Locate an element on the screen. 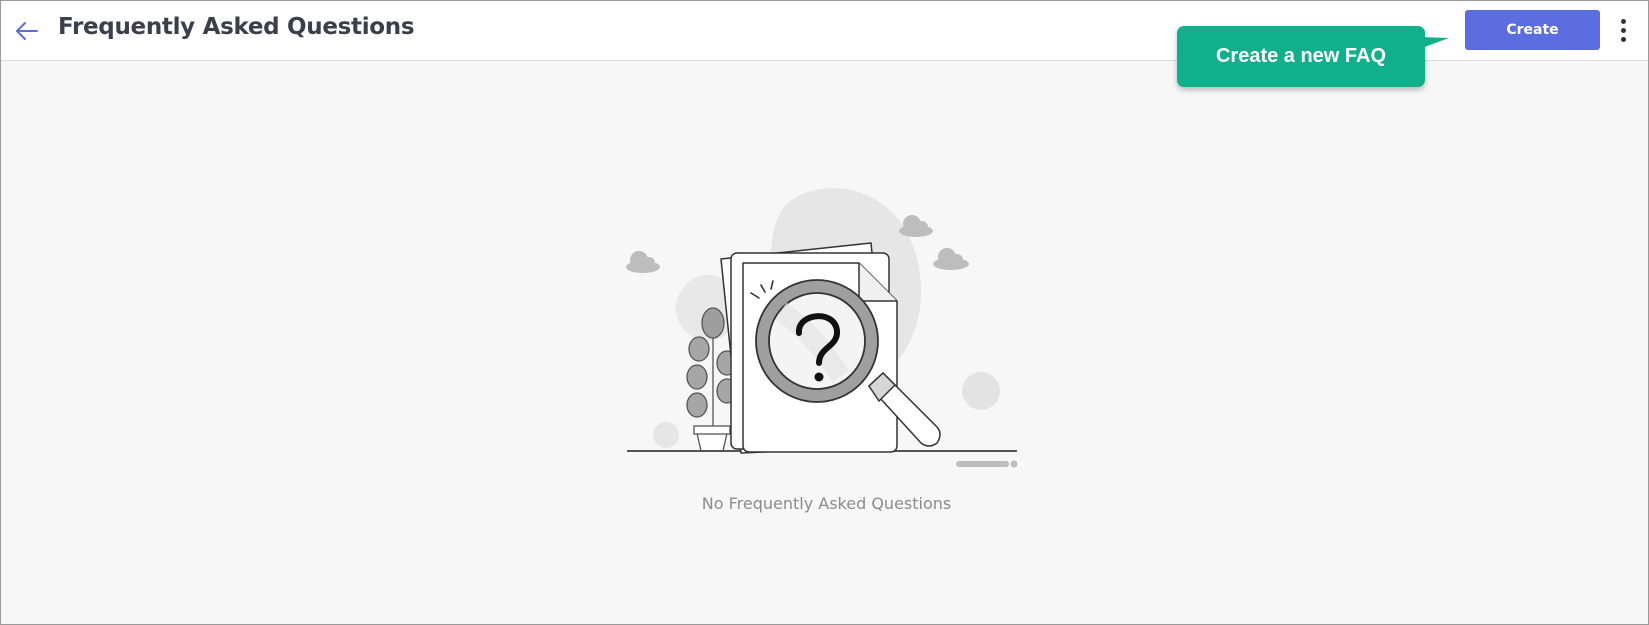 Image resolution: width=1649 pixels, height=625 pixels. create-button: Create is located at coordinates (1532, 30).